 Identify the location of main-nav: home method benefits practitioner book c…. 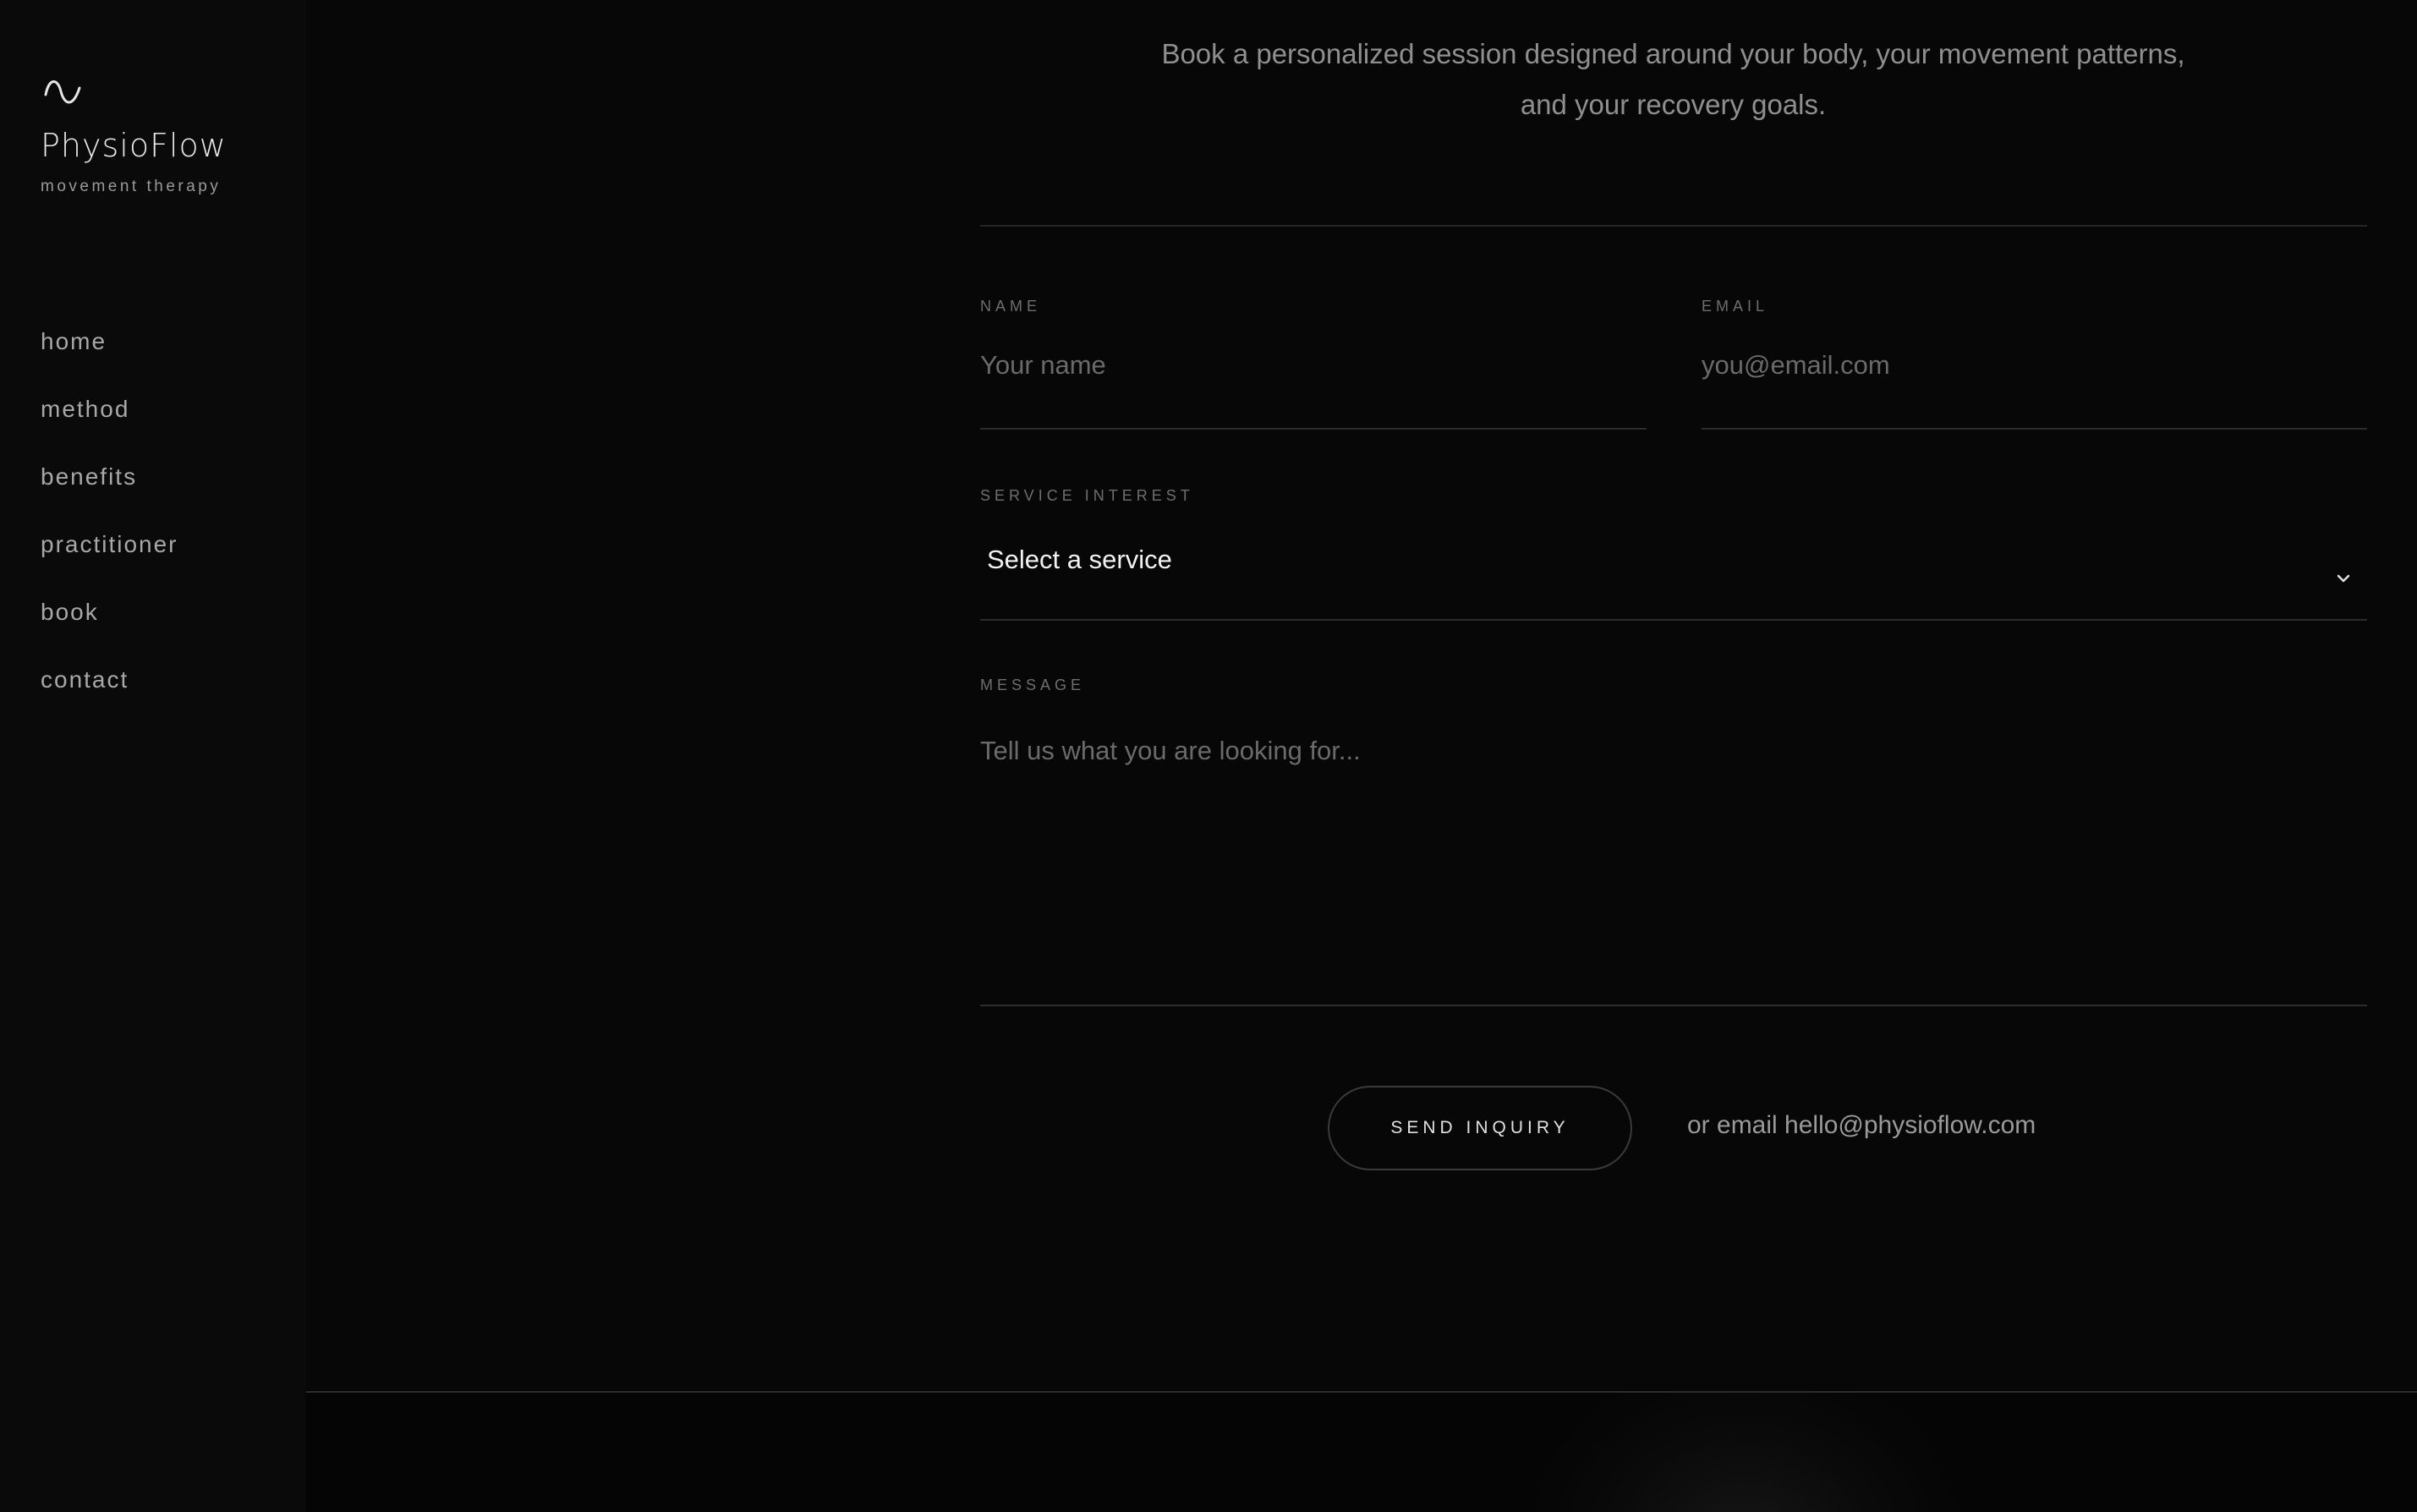
(109, 524).